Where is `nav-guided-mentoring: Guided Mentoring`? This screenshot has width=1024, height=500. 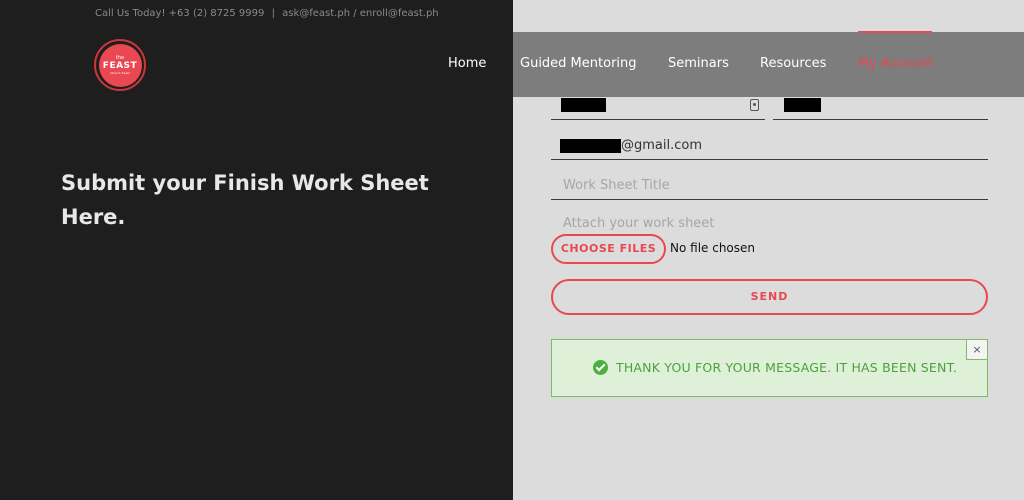
nav-guided-mentoring: Guided Mentoring is located at coordinates (578, 63).